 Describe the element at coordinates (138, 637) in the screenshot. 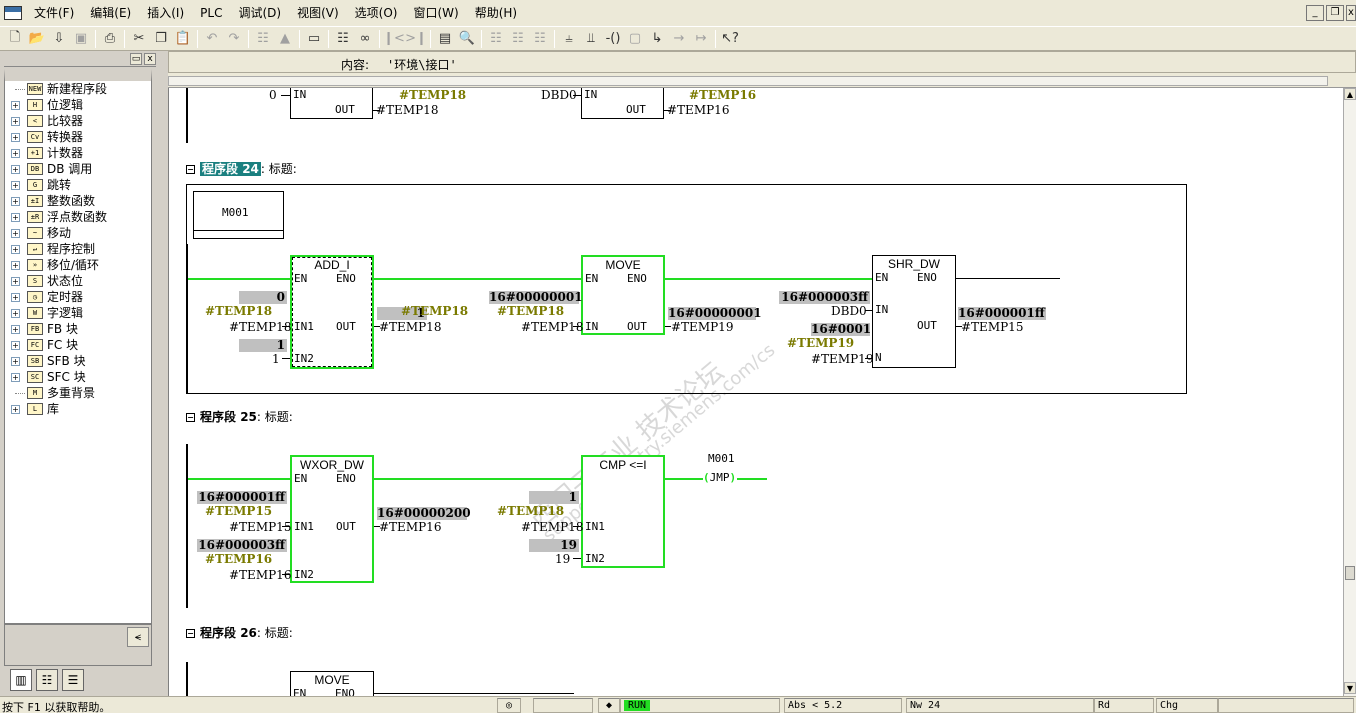

I see `pin-icon: ⪪` at that location.